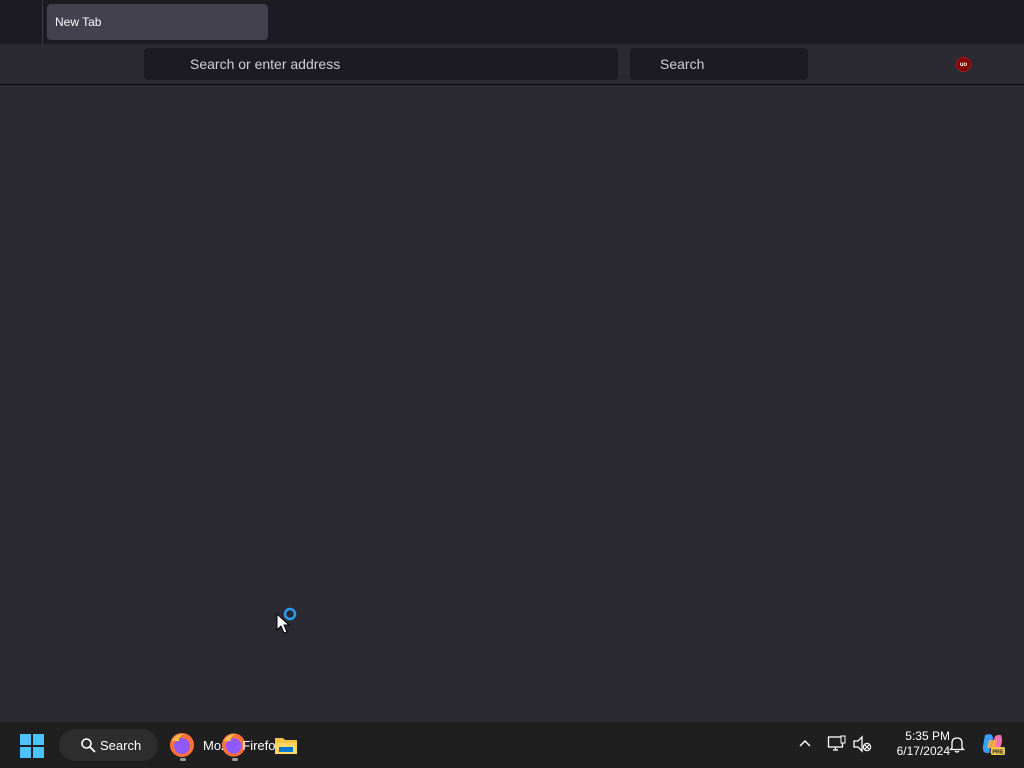 This screenshot has width=1024, height=768. What do you see at coordinates (512, 22) in the screenshot?
I see `tab-strip: New Tab` at bounding box center [512, 22].